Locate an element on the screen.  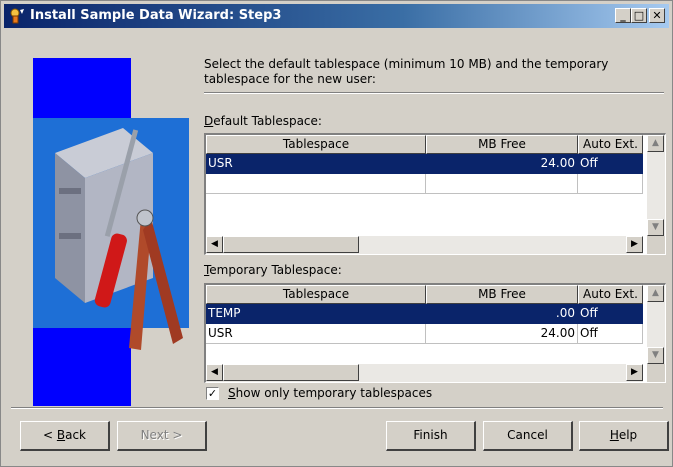
button-separator is located at coordinates (337, 408).